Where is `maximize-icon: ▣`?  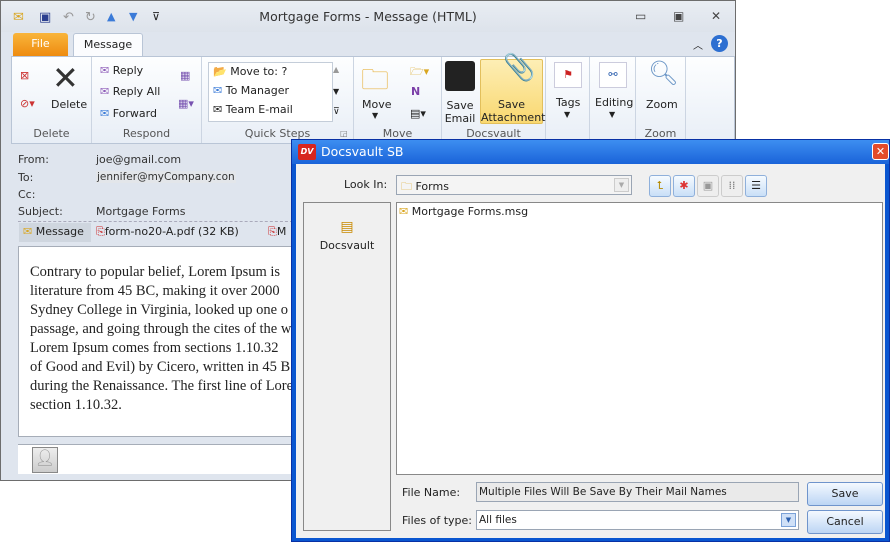
maximize-icon: ▣ is located at coordinates (678, 16).